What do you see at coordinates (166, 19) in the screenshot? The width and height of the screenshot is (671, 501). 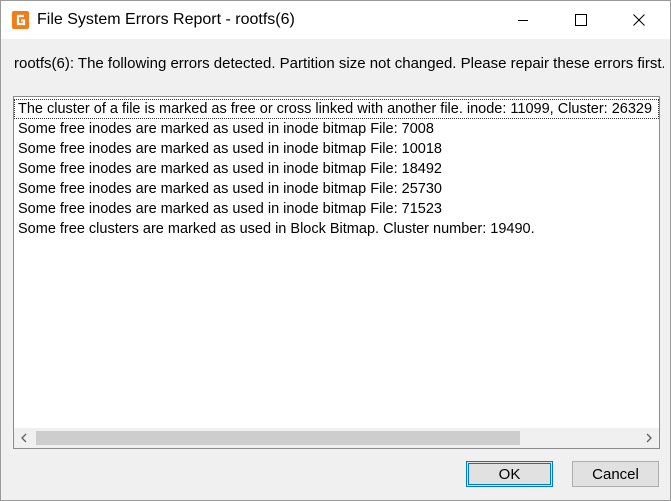 I see `window-title: File System Errors Report - rootfs(6)` at bounding box center [166, 19].